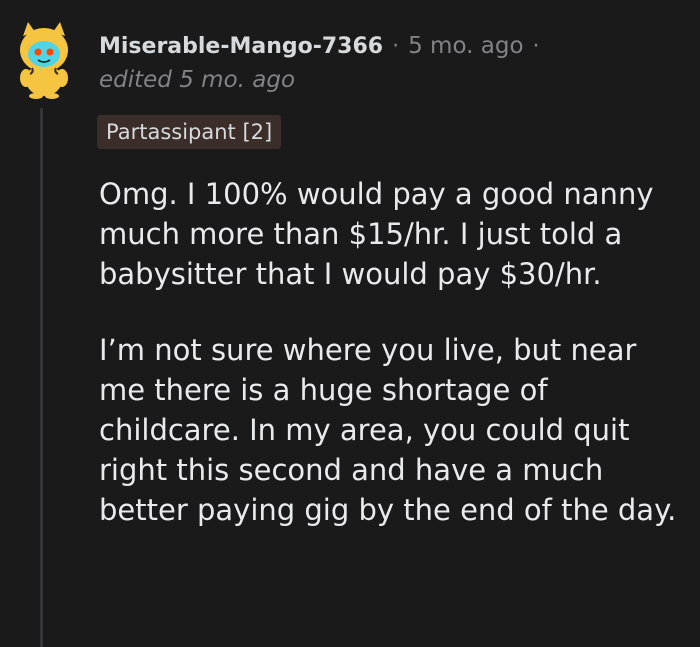 This screenshot has height=647, width=700. I want to click on thread-line, so click(41, 377).